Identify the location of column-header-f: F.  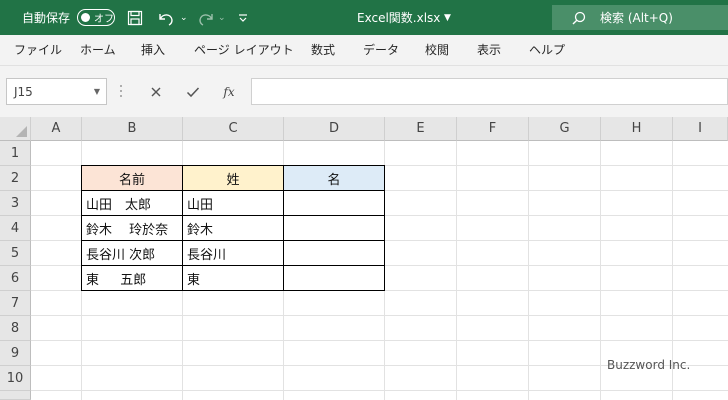
(493, 129).